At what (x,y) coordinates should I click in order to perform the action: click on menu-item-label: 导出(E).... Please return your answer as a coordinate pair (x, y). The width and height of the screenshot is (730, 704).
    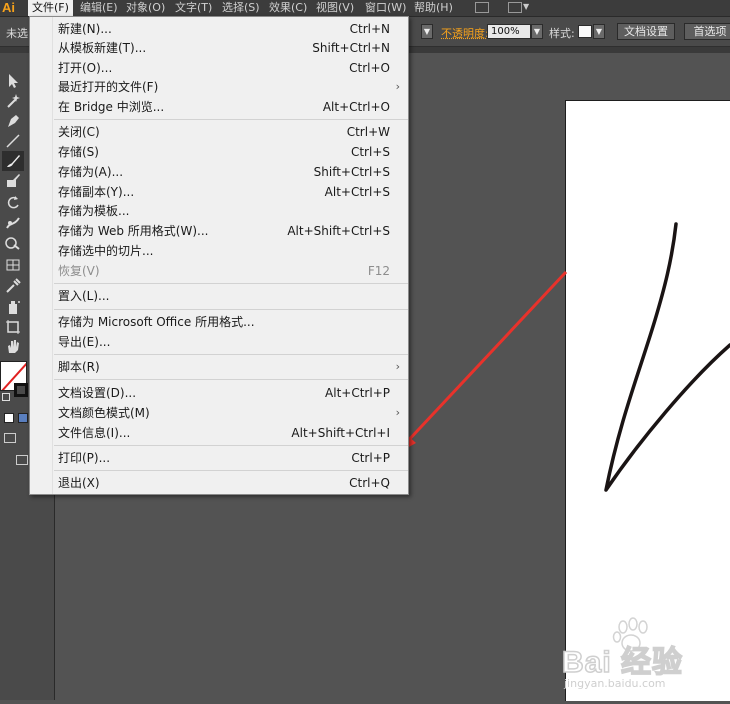
    Looking at the image, I should click on (84, 342).